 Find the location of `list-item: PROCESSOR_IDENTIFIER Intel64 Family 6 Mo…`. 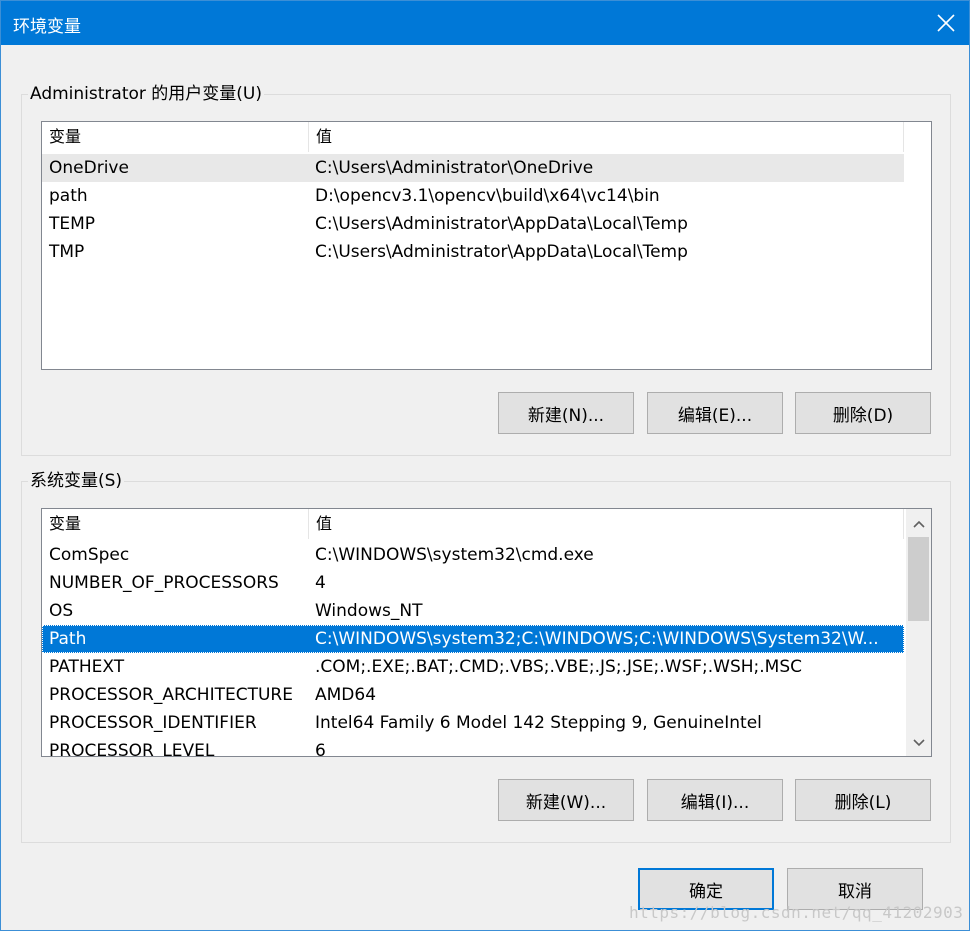

list-item: PROCESSOR_IDENTIFIER Intel64 Family 6 Mo… is located at coordinates (473, 723).